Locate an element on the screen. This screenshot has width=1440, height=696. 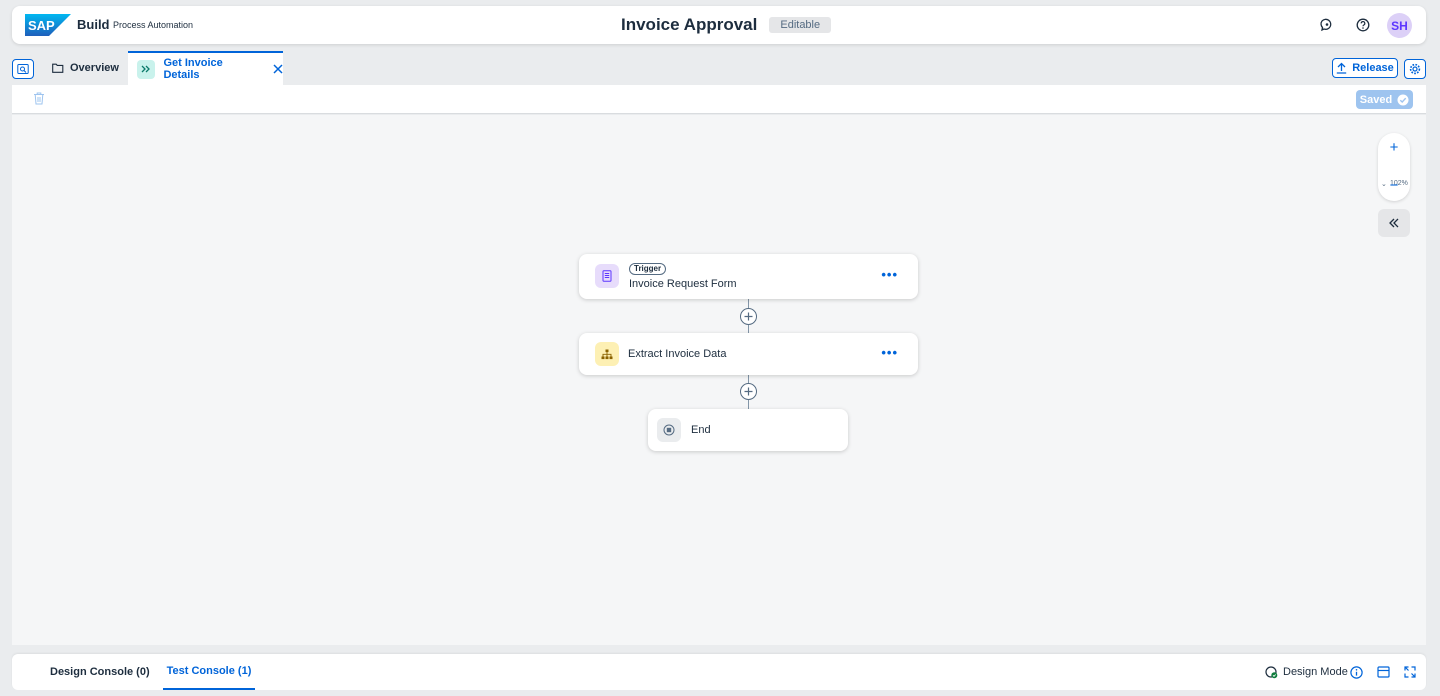
zoom-out-button: − is located at coordinates (1394, 185).